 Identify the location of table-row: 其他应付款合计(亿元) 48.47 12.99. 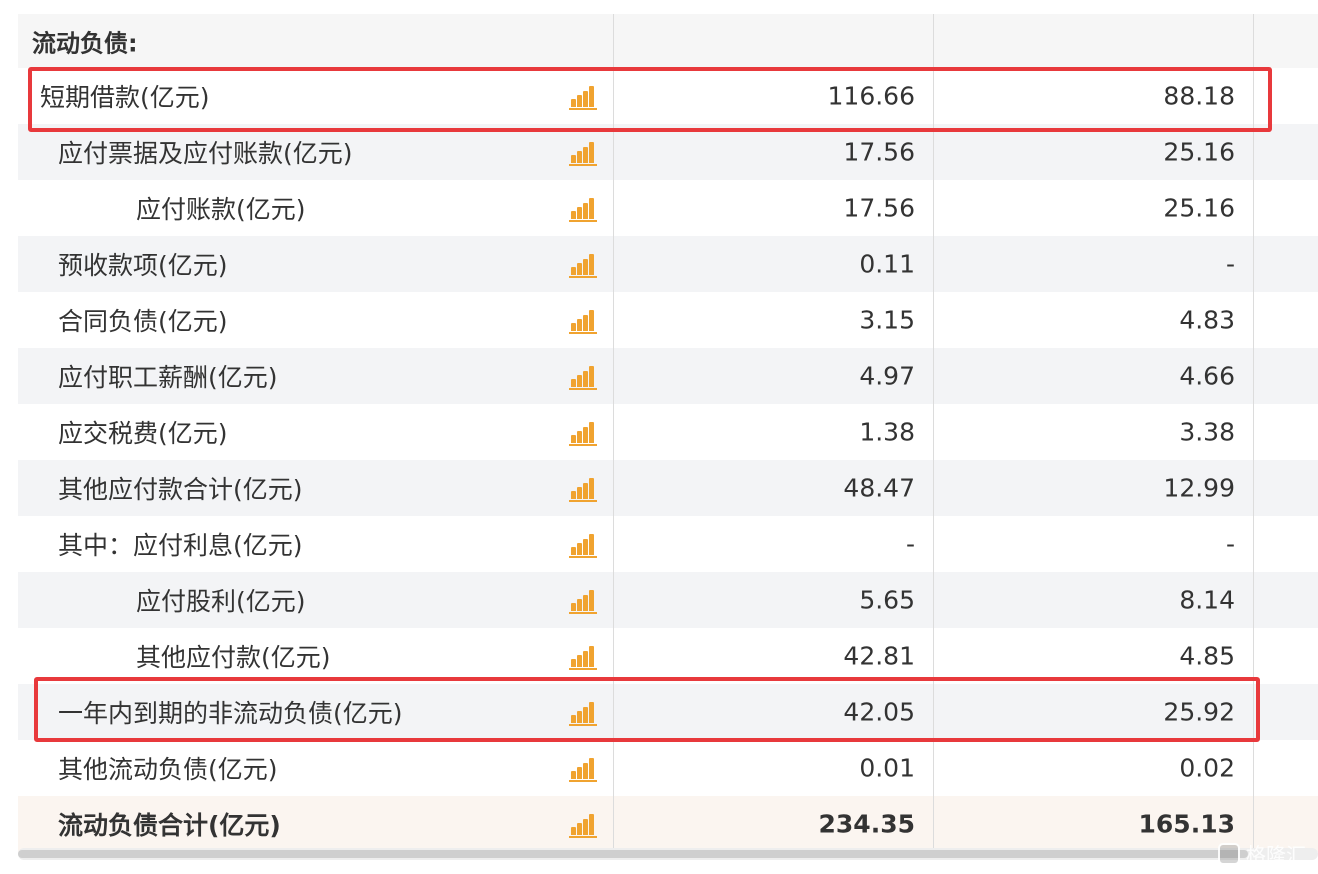
(668, 488).